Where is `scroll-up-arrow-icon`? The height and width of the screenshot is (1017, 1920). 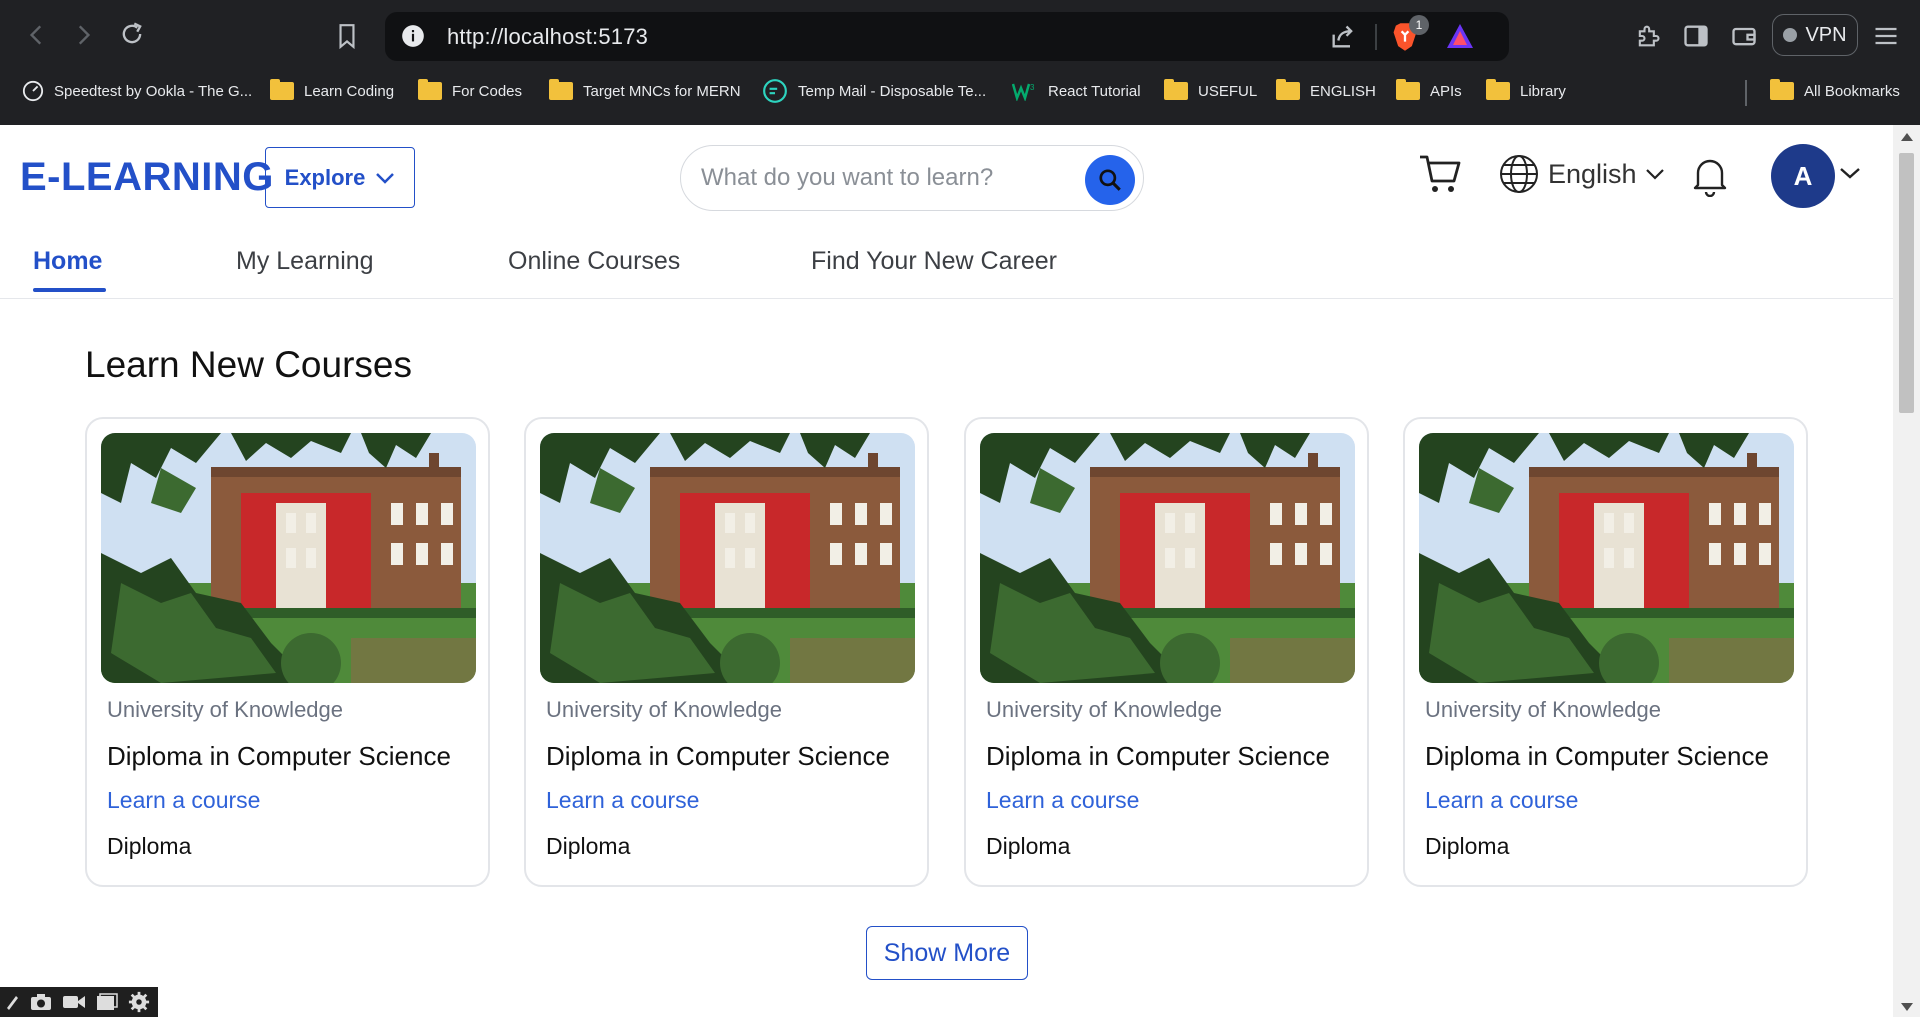 scroll-up-arrow-icon is located at coordinates (1907, 137).